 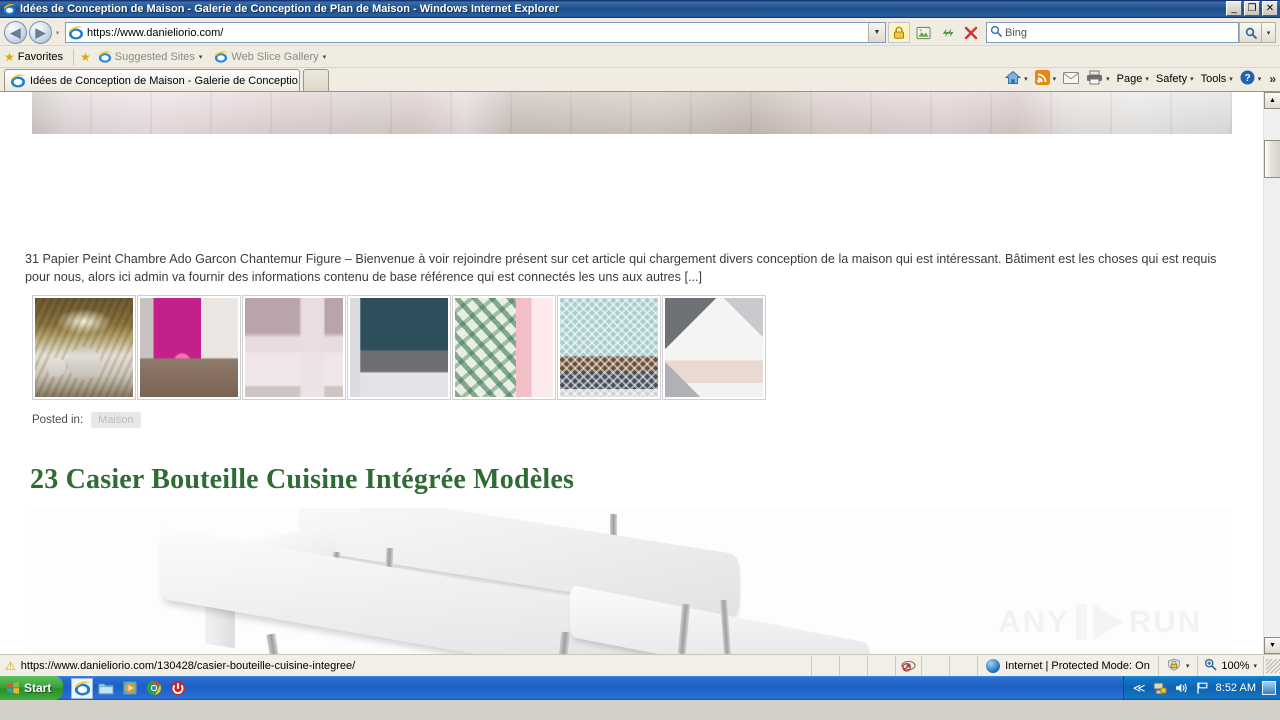 What do you see at coordinates (154, 56) in the screenshot?
I see `suggested-sites-label: Suggested Sites` at bounding box center [154, 56].